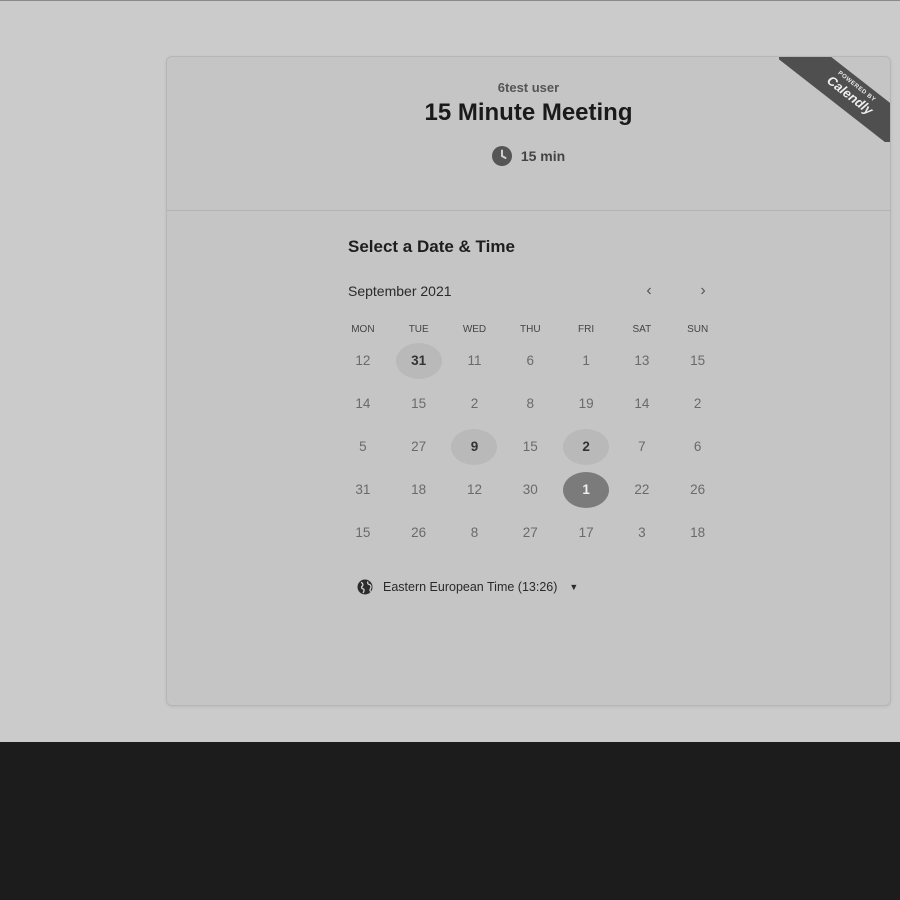 The height and width of the screenshot is (900, 900). I want to click on calendar-cell: 11, so click(475, 360).